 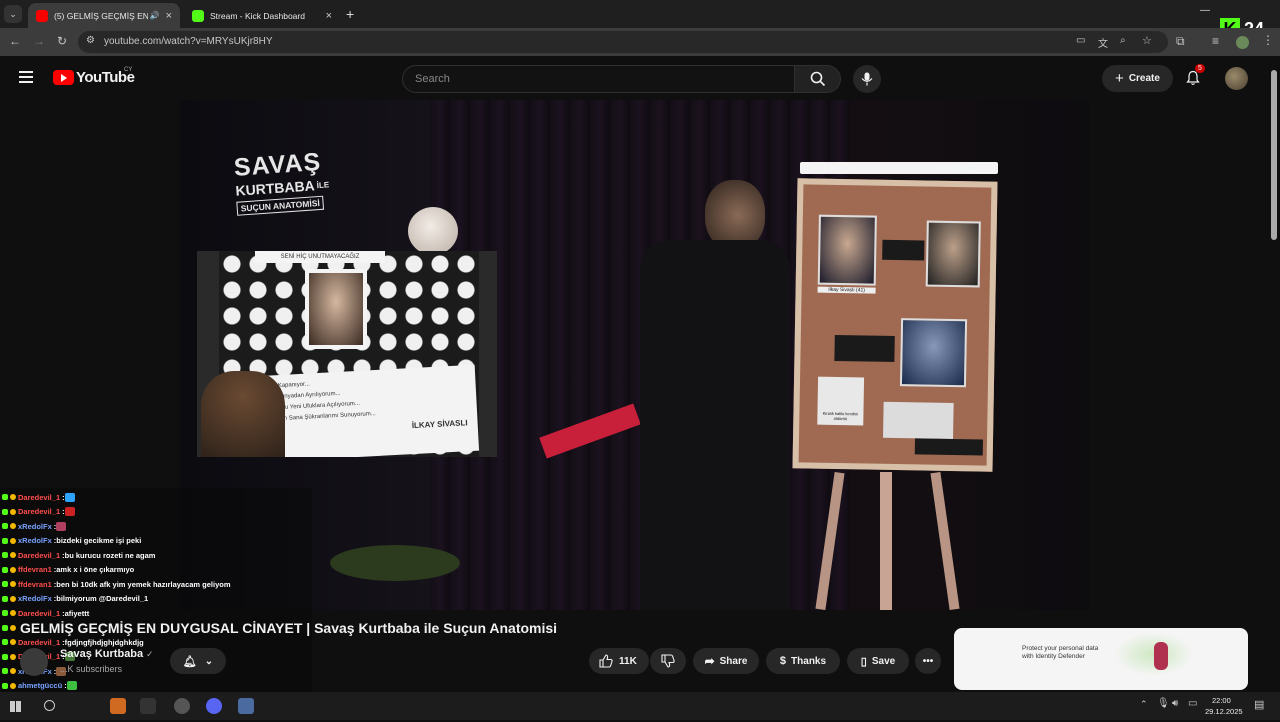 What do you see at coordinates (101, 15) in the screenshot?
I see `tab-title: (5) GELMİŞ GEÇMİŞ EN DU` at bounding box center [101, 15].